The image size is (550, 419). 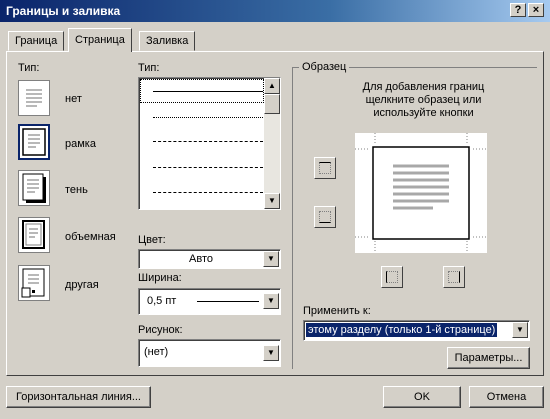 I want to click on help-button: ?, so click(x=518, y=10).